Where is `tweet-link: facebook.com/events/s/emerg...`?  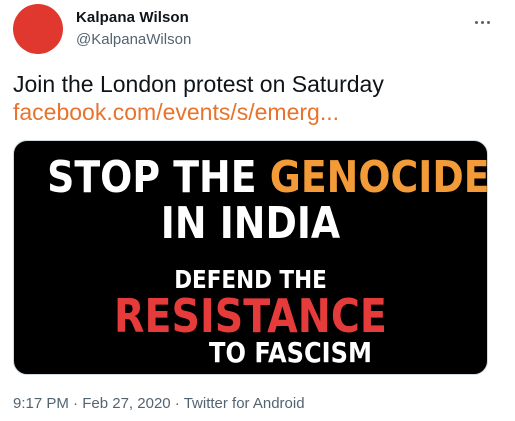 tweet-link: facebook.com/events/s/emerg... is located at coordinates (258, 112).